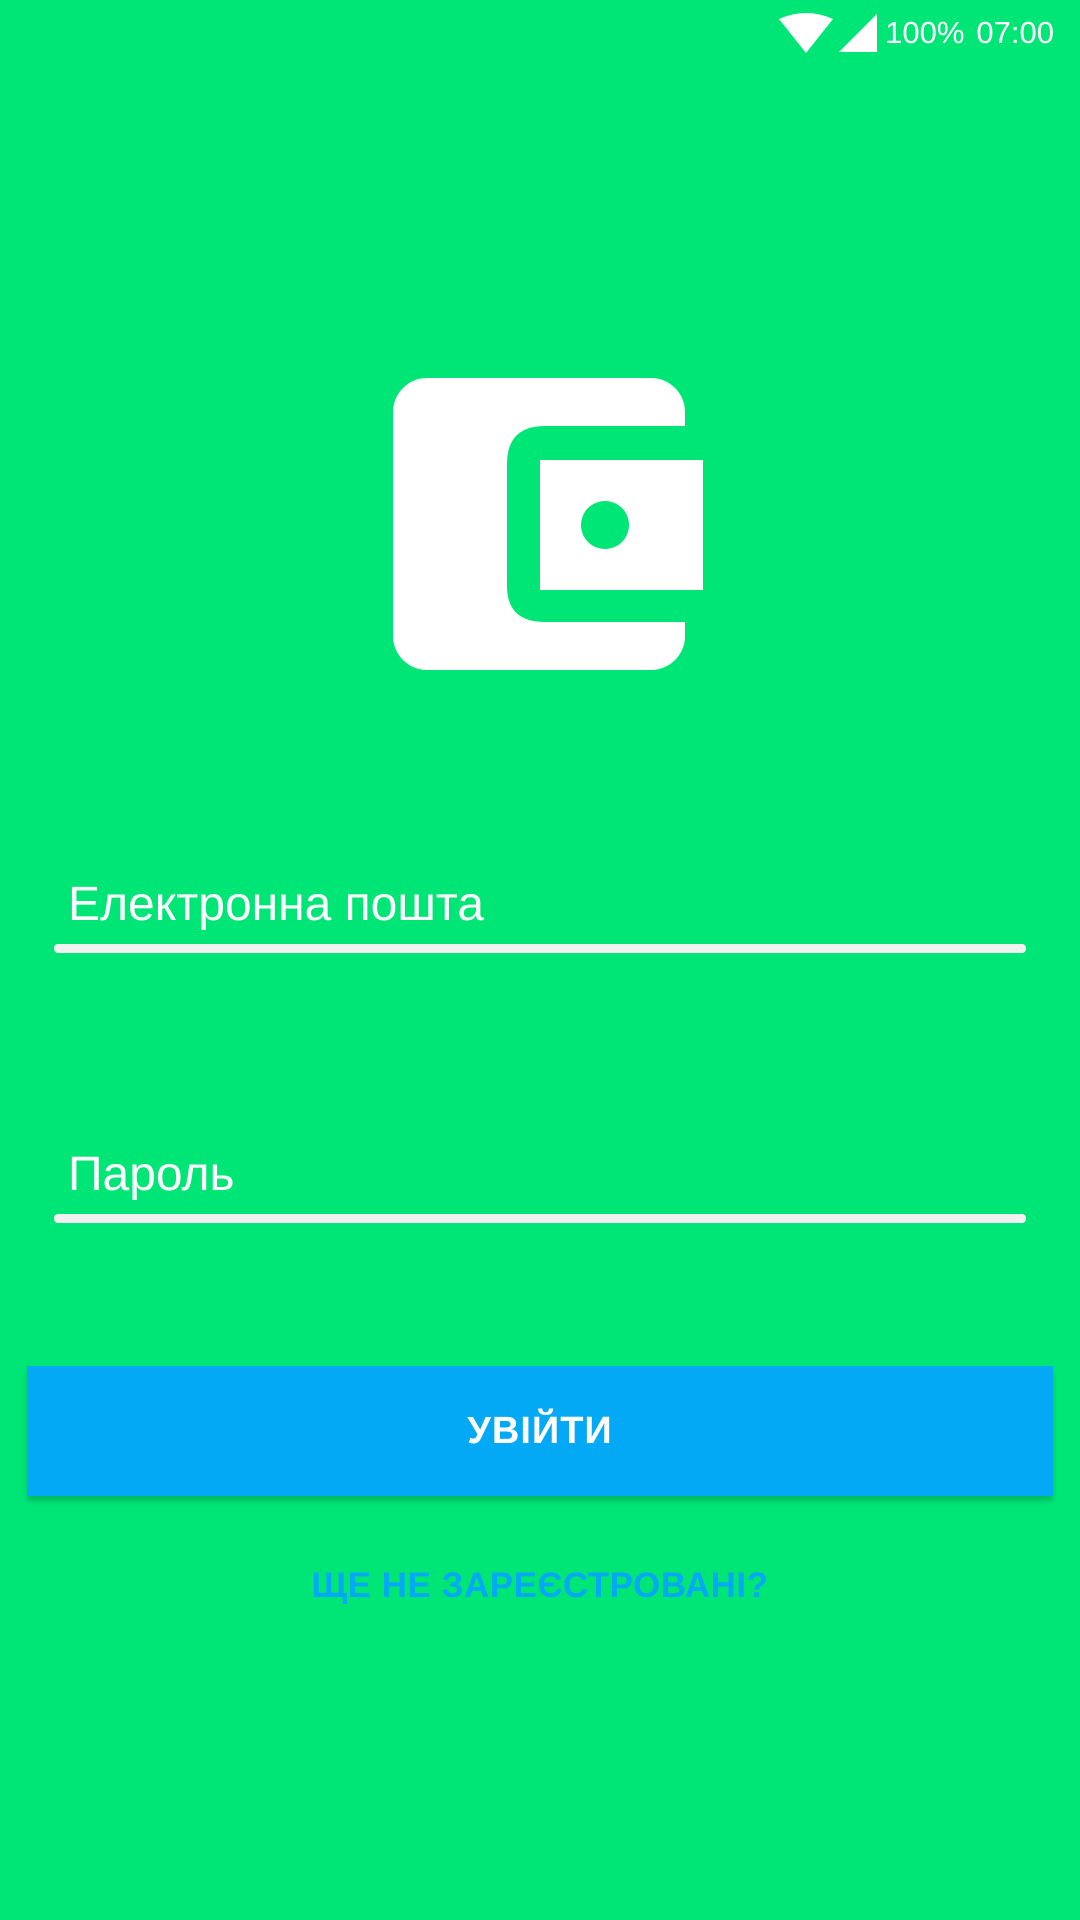  Describe the element at coordinates (548, 524) in the screenshot. I see `wallet-icon` at that location.